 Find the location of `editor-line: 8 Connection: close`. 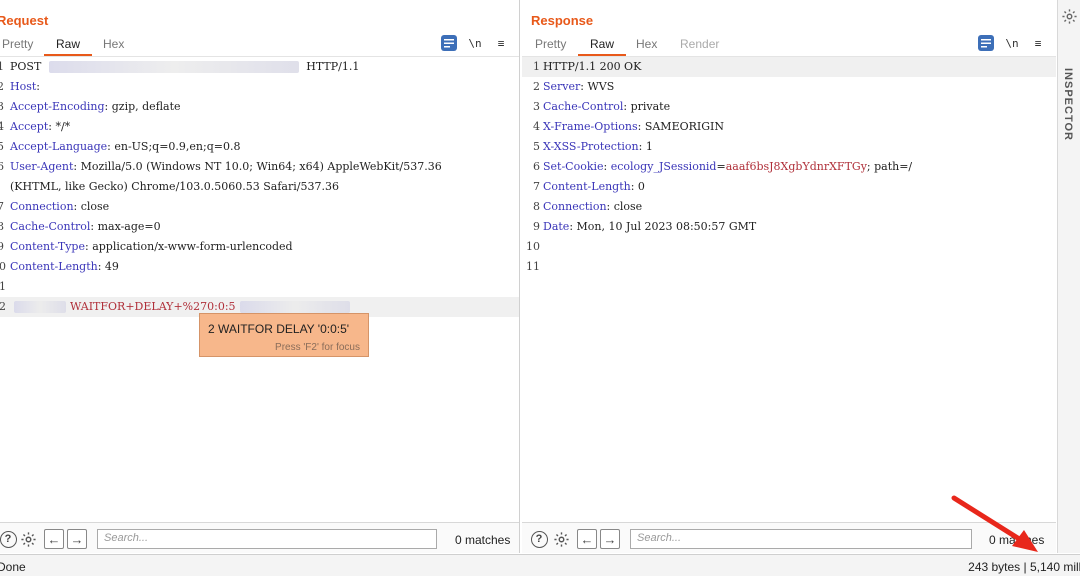

editor-line: 8 Connection: close is located at coordinates (789, 207).